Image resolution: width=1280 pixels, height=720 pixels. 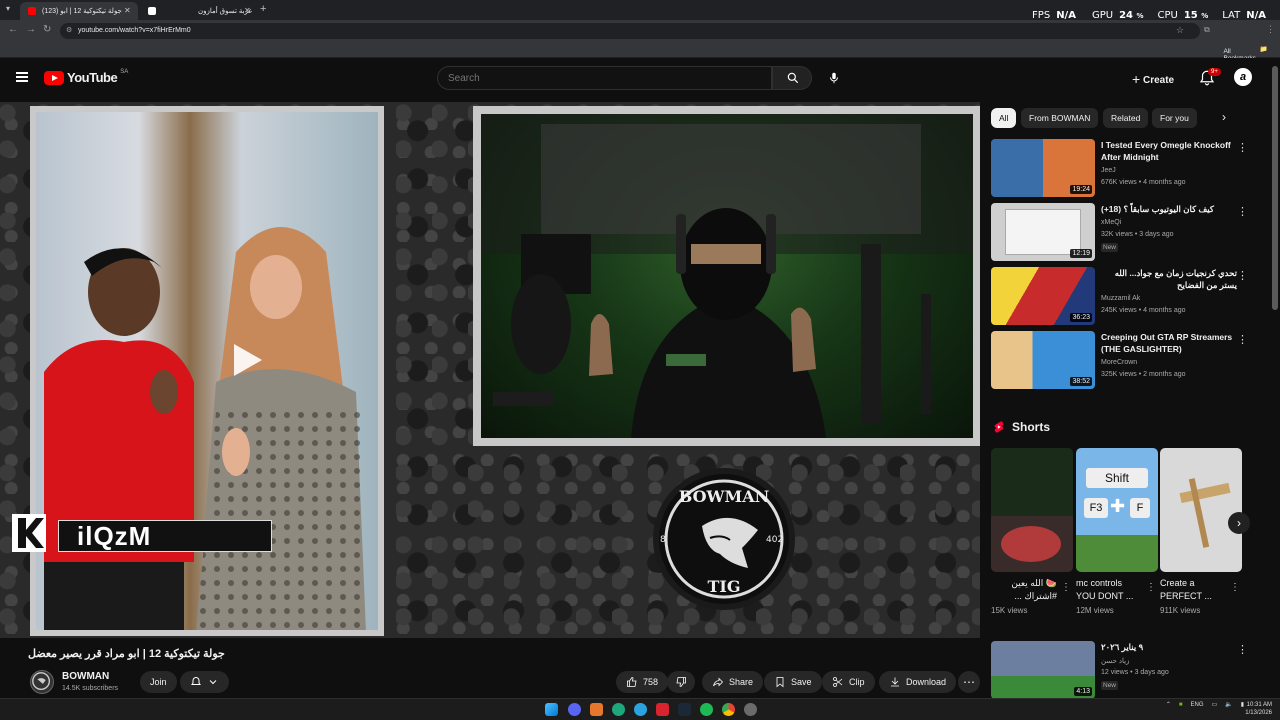 What do you see at coordinates (1215, 704) in the screenshot?
I see `network-icon: ▭` at bounding box center [1215, 704].